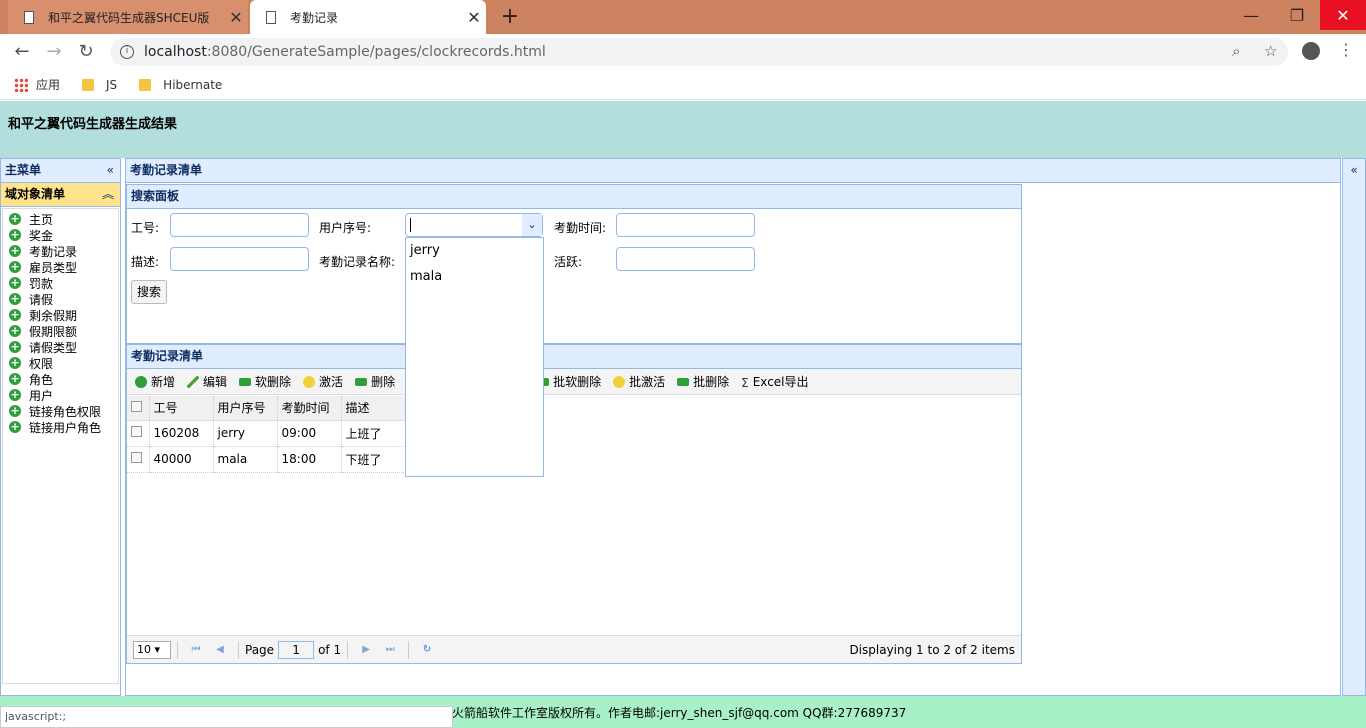 Image resolution: width=1366 pixels, height=728 pixels. Describe the element at coordinates (41, 363) in the screenshot. I see `menu-item-label: 权限` at that location.